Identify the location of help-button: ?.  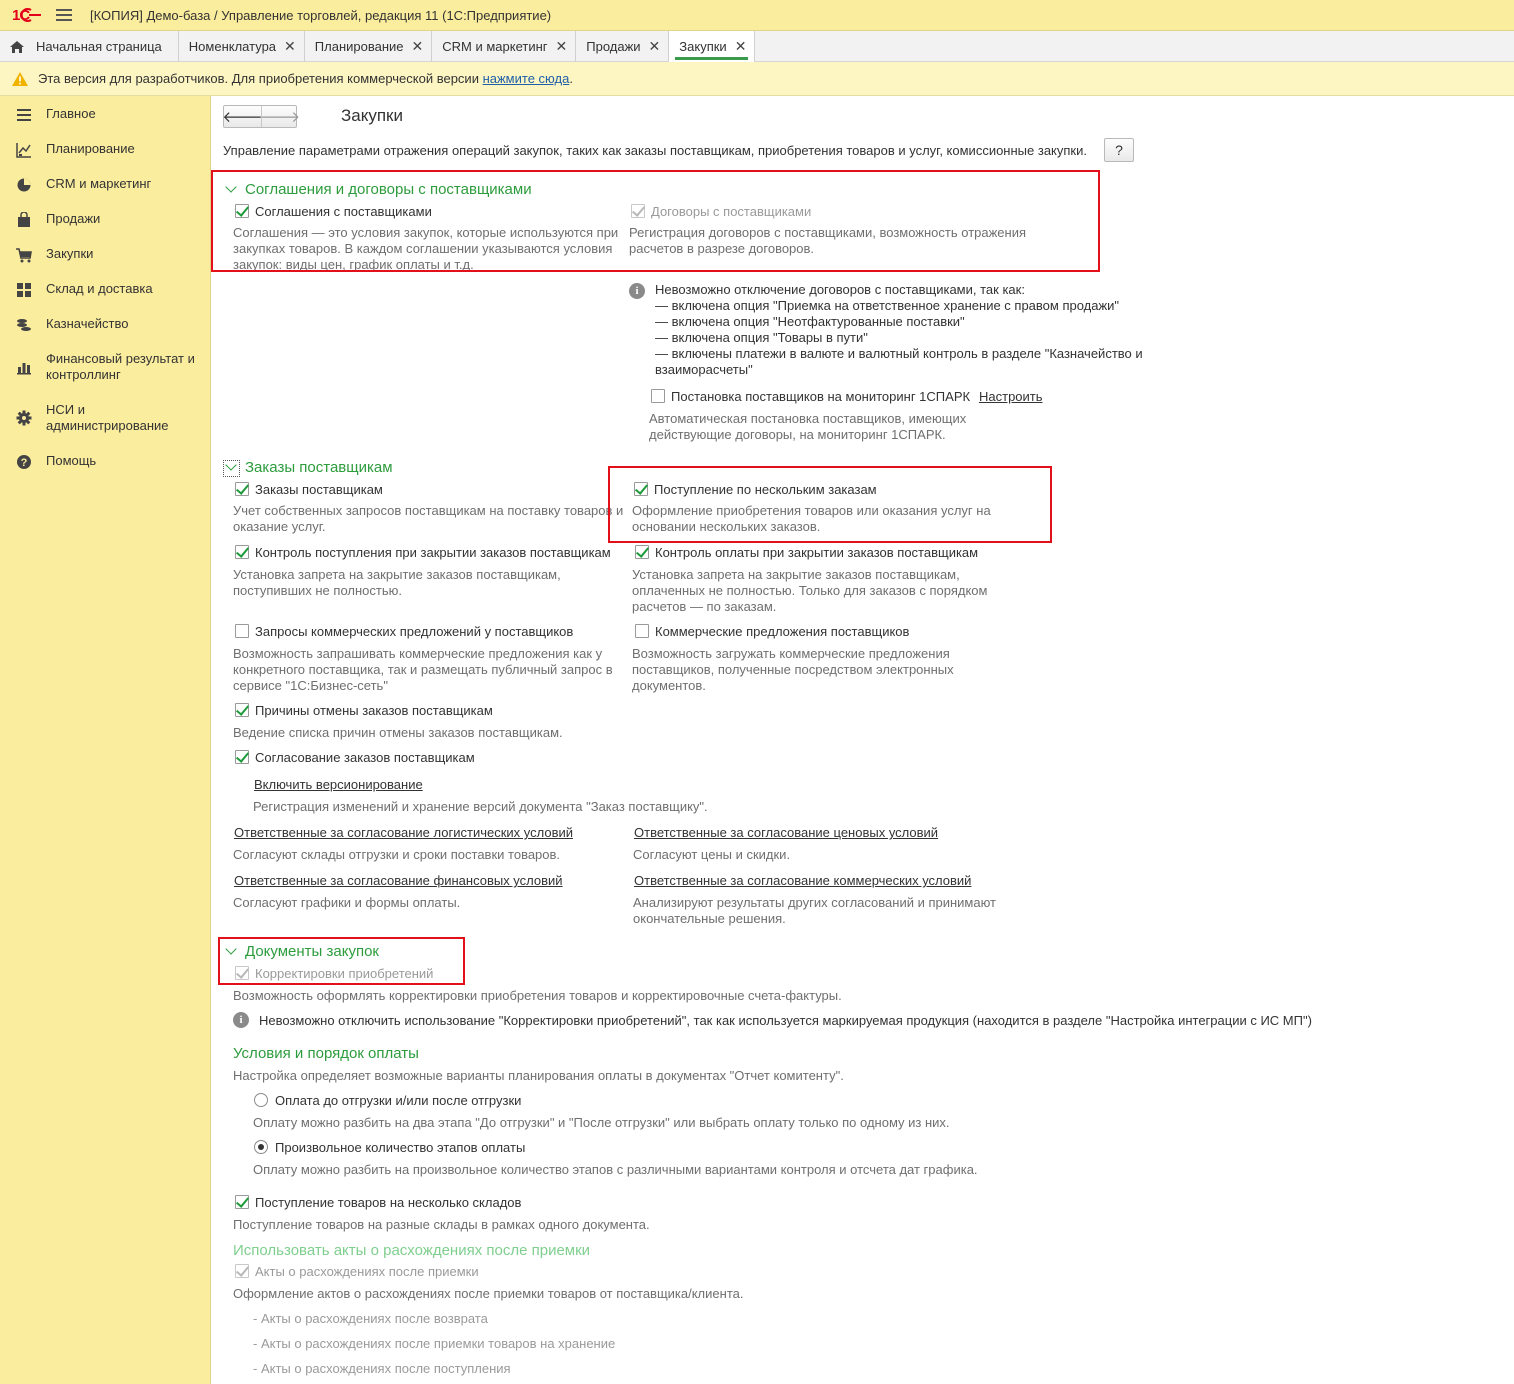
(1119, 150).